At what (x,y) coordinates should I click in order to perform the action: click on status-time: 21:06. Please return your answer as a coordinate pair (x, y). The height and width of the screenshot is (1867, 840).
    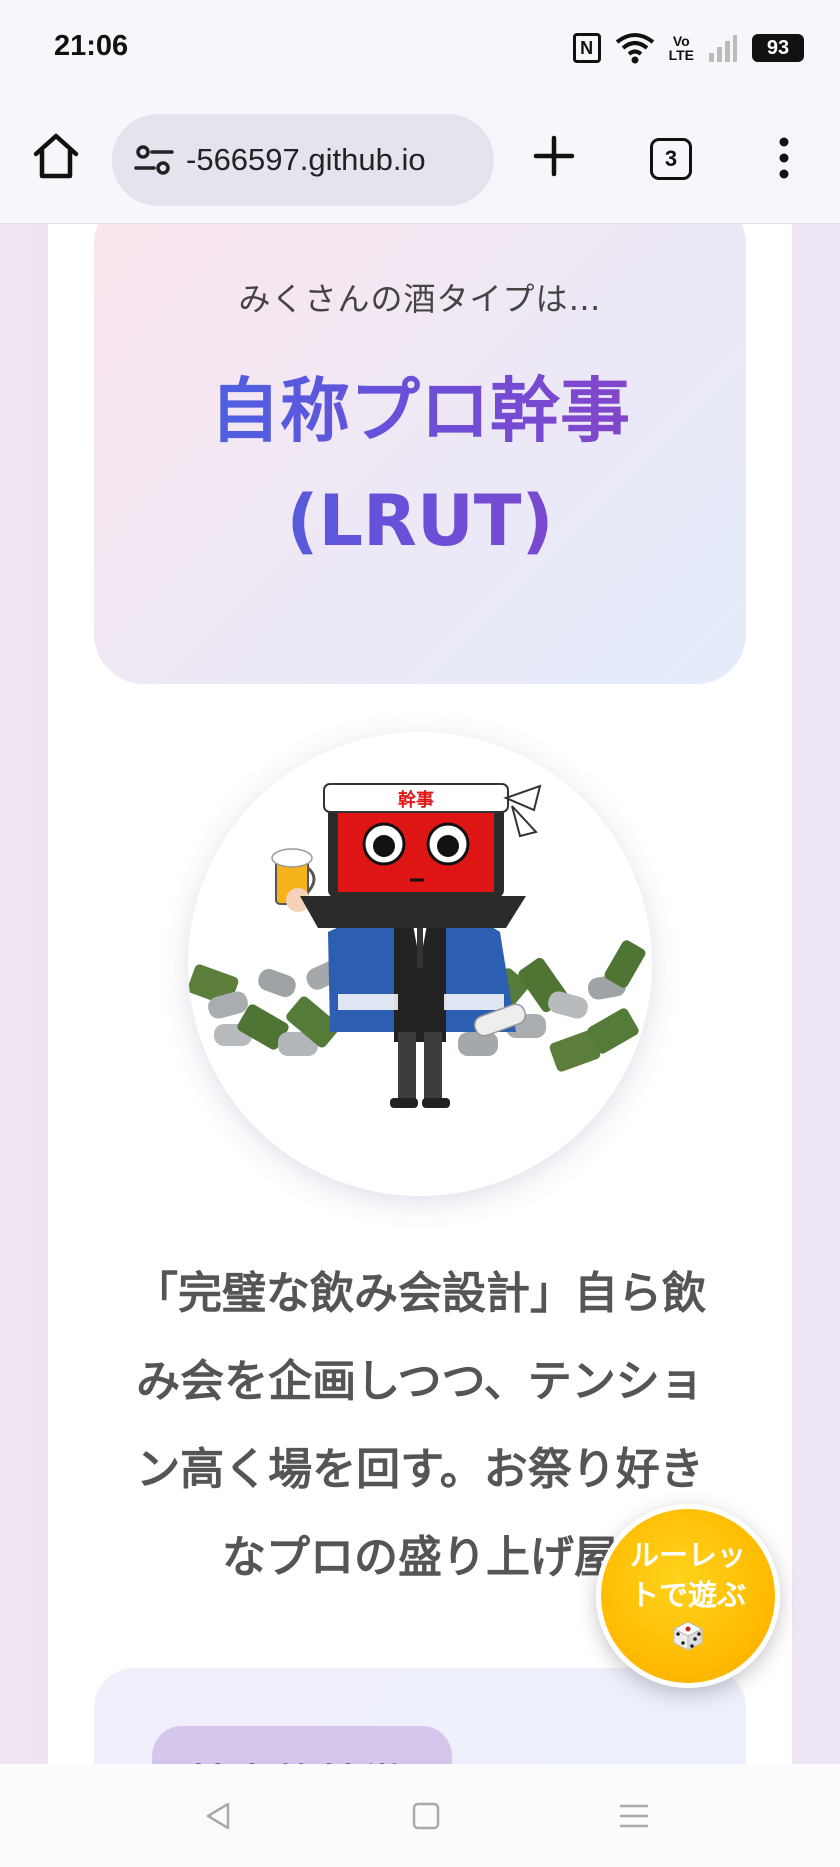
    Looking at the image, I should click on (91, 46).